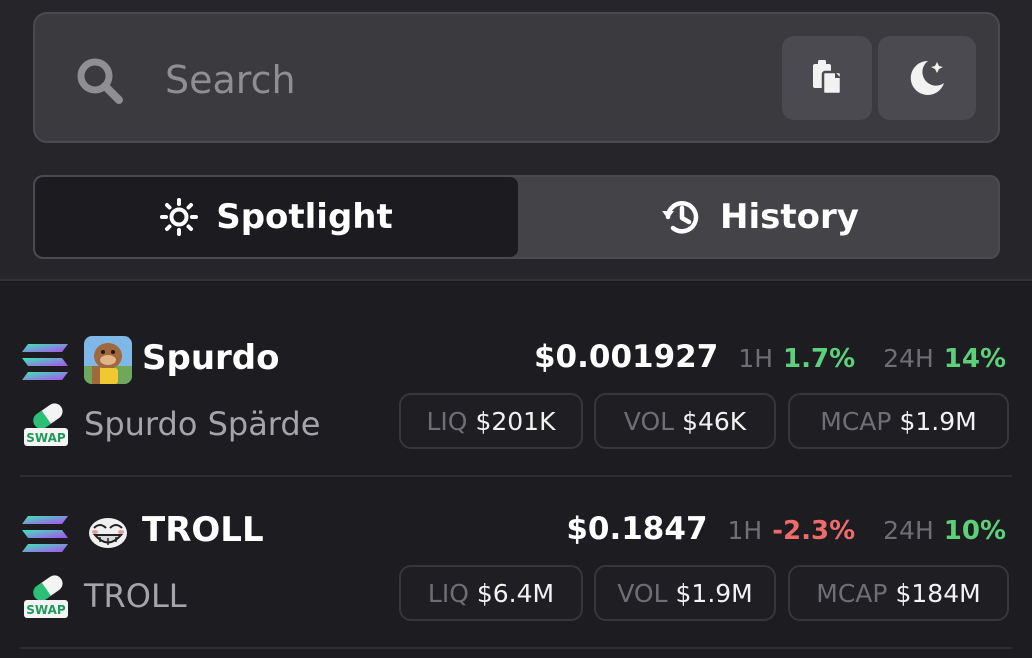 This screenshot has height=658, width=1032. What do you see at coordinates (819, 359) in the screenshot?
I see `change-1h-value: 1.7%` at bounding box center [819, 359].